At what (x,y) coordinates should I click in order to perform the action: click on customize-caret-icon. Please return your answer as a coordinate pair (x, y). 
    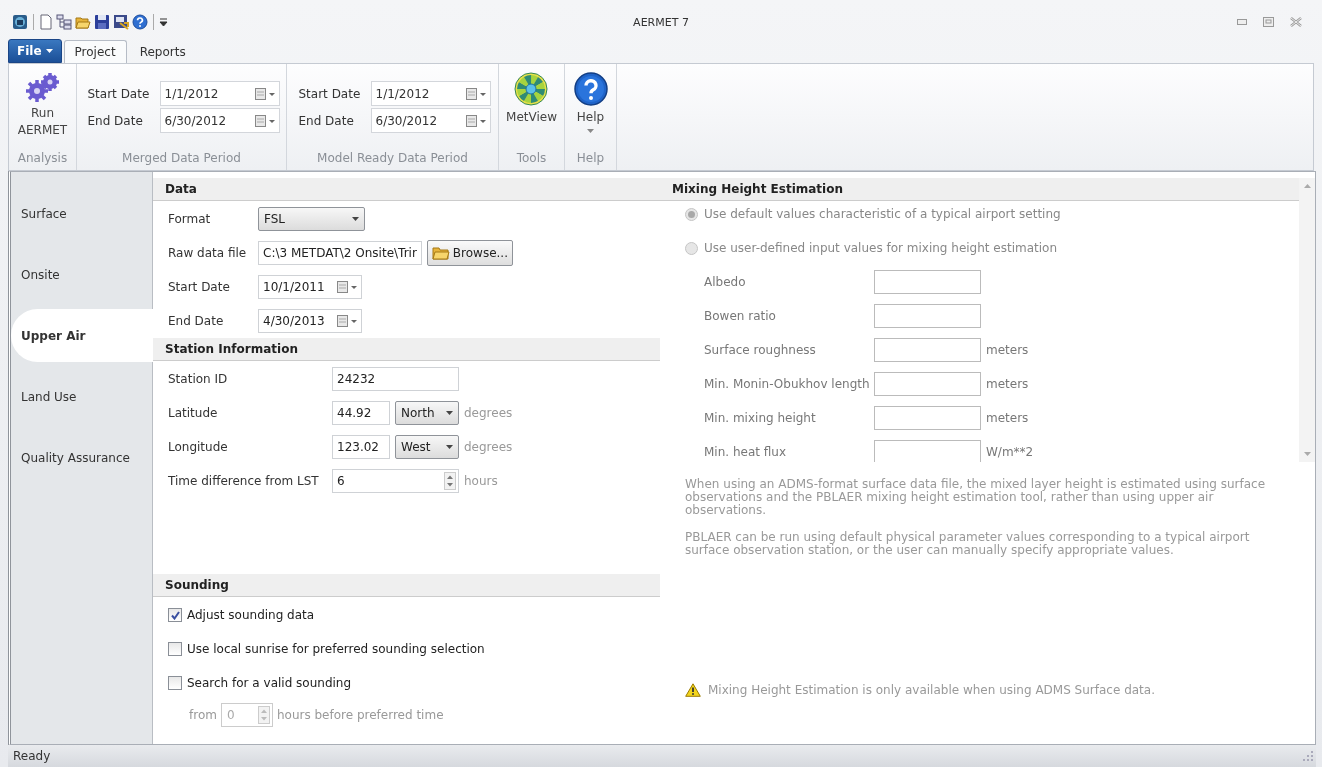
    Looking at the image, I should click on (163, 22).